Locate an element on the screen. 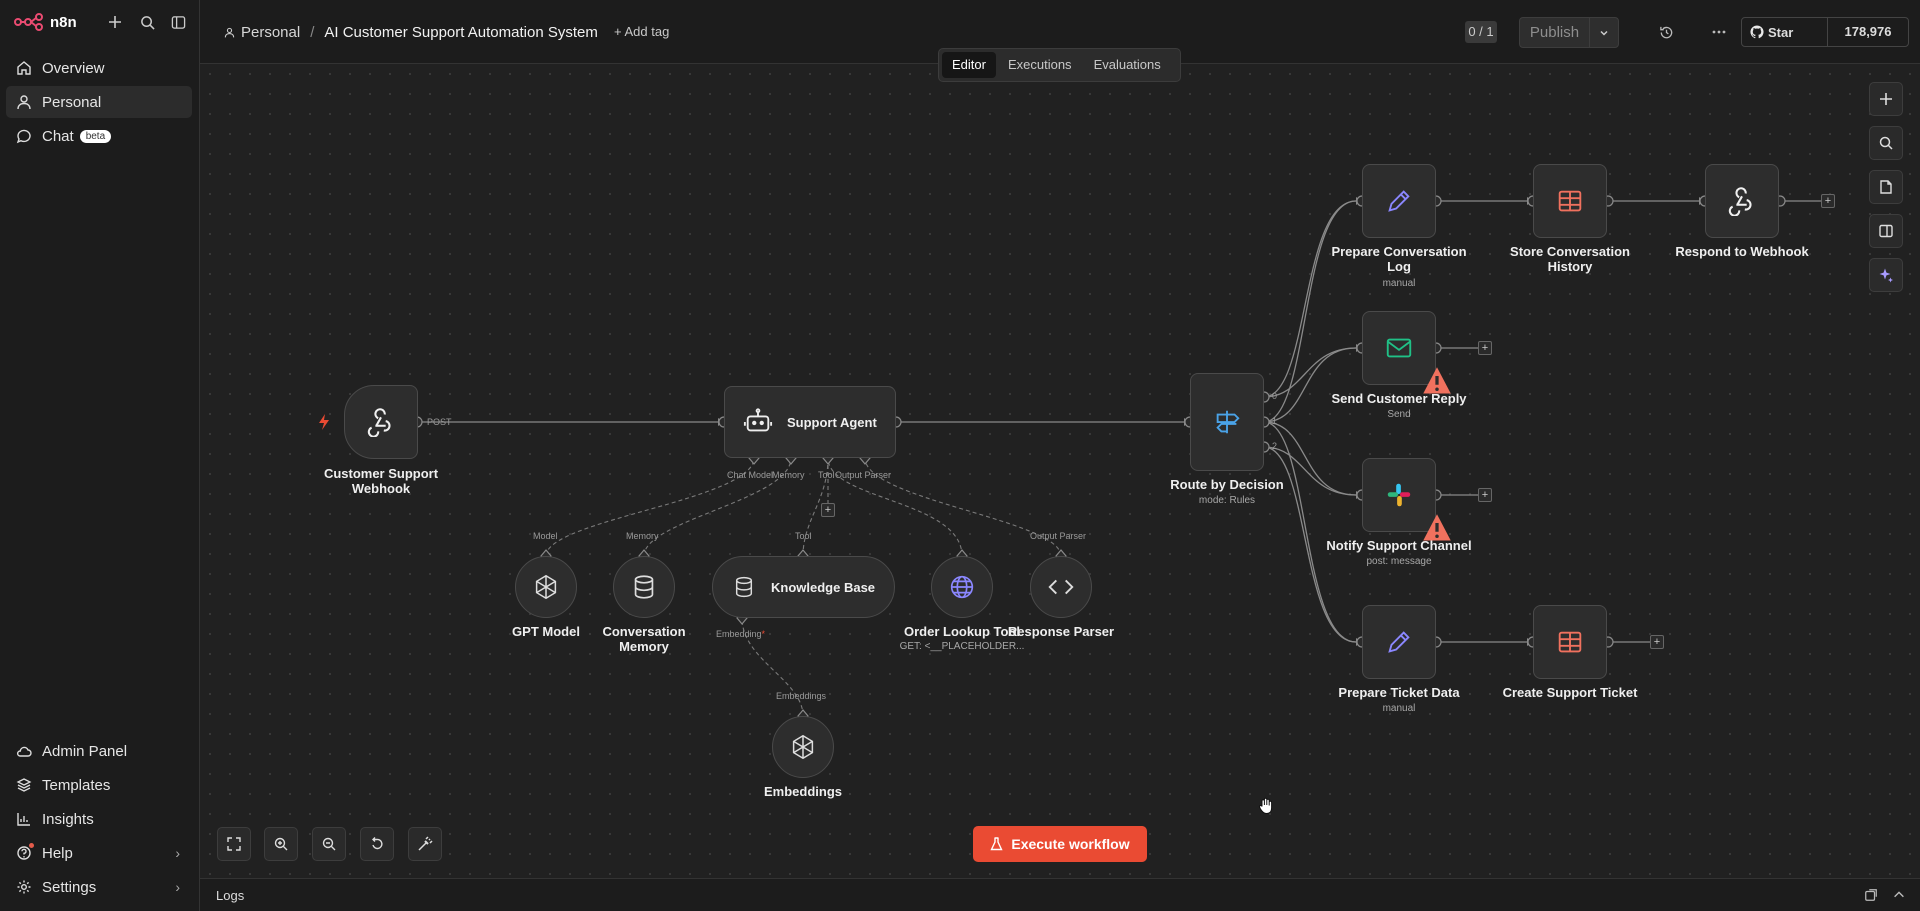 Image resolution: width=1920 pixels, height=911 pixels. undo-button is located at coordinates (377, 844).